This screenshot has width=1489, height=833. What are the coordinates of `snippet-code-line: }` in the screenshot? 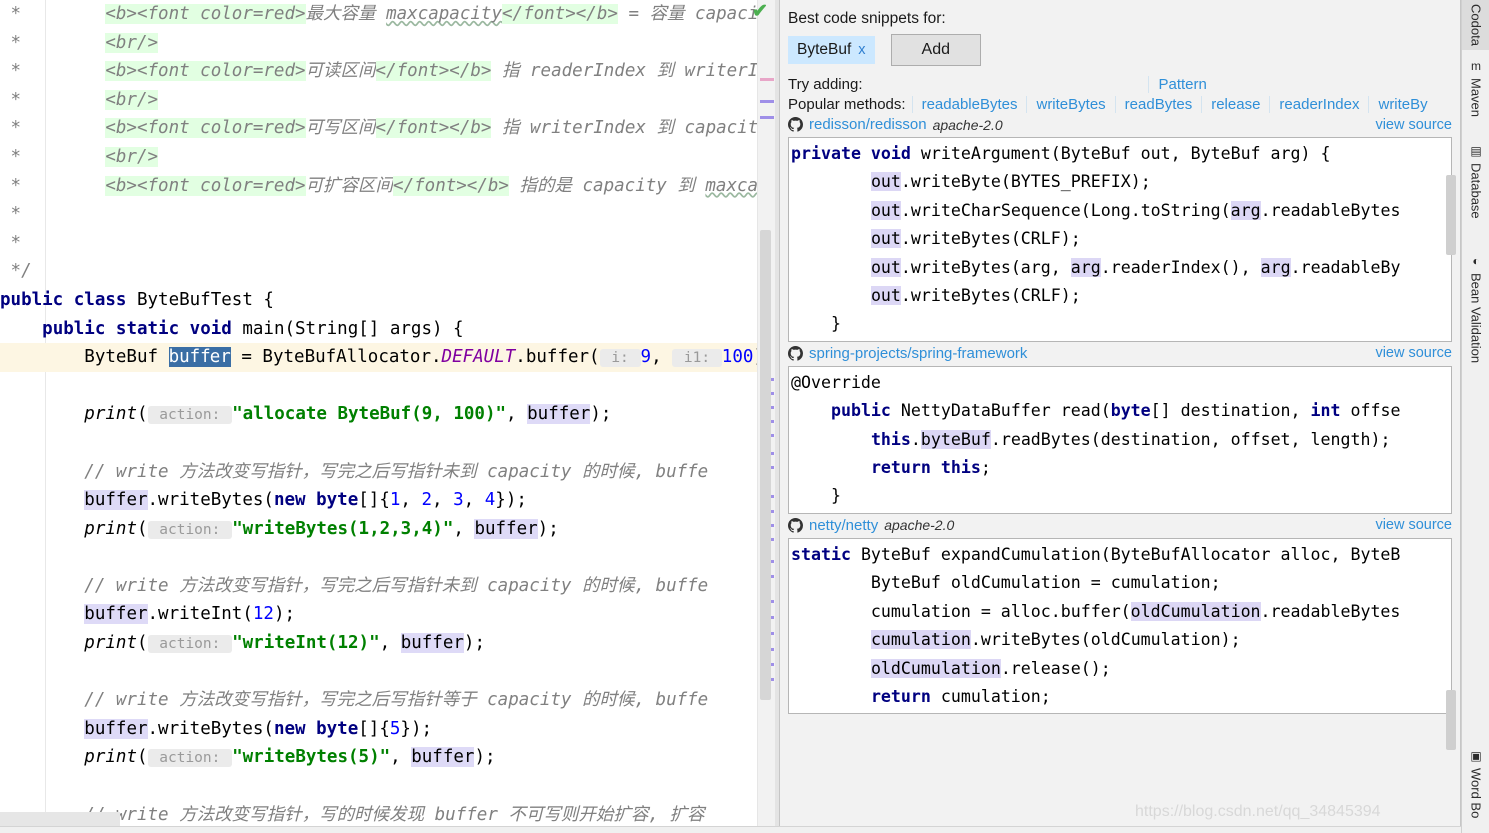 It's located at (1121, 496).